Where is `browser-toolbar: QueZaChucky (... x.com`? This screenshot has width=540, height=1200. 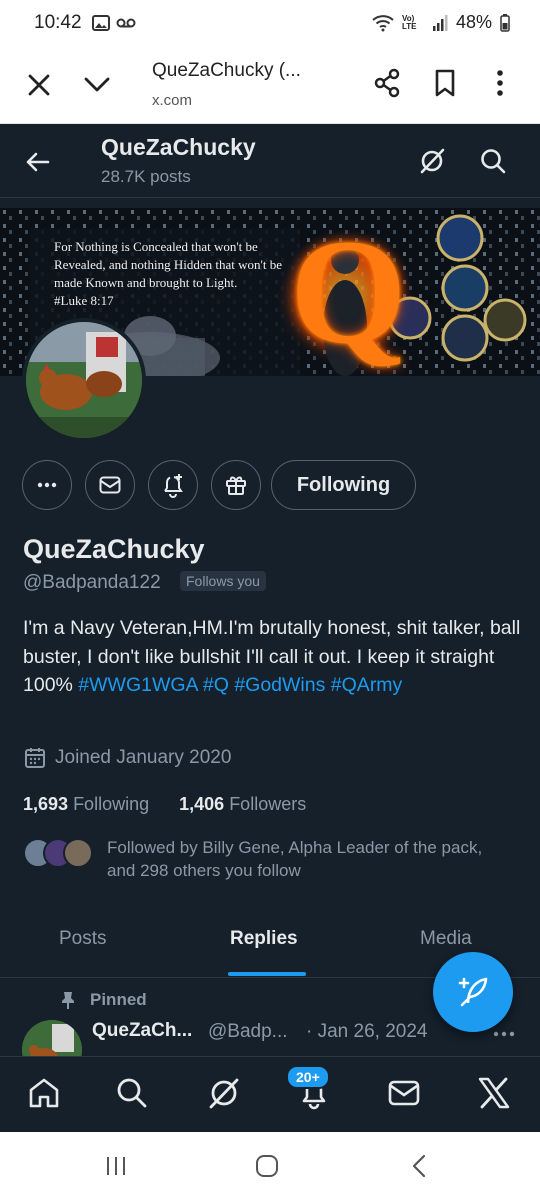
browser-toolbar: QueZaChucky (... x.com is located at coordinates (270, 86).